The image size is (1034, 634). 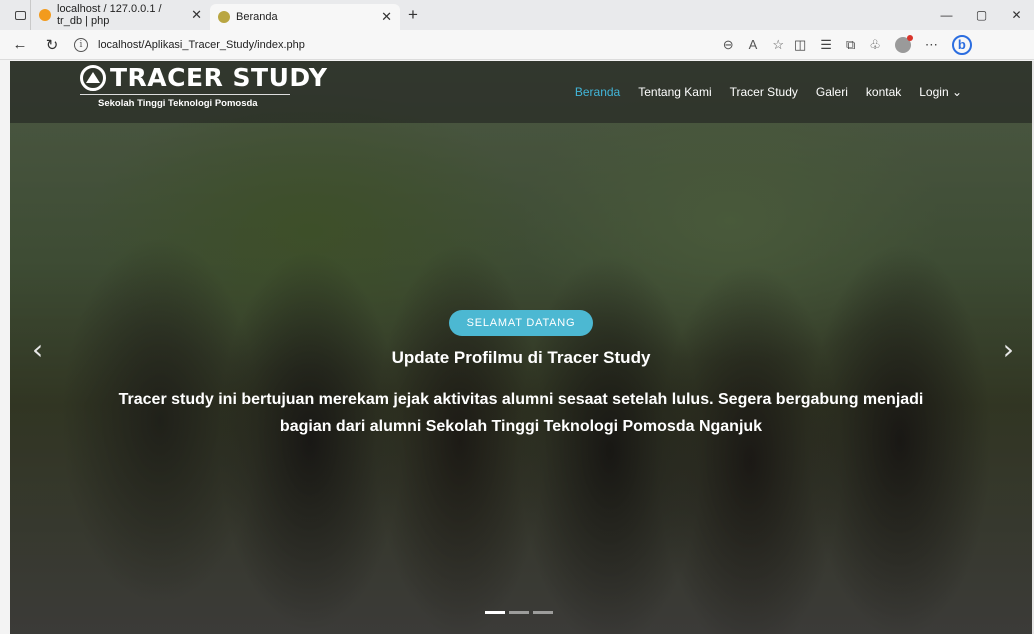 I want to click on split-screen-icon: ◫, so click(x=800, y=45).